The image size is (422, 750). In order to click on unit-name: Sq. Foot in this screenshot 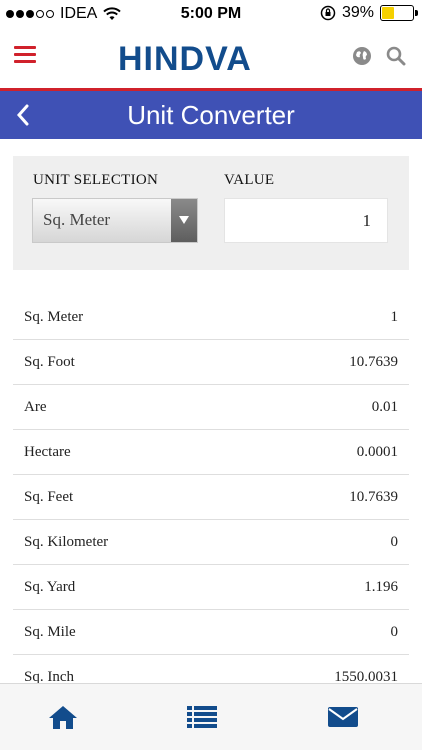, I will do `click(49, 362)`.